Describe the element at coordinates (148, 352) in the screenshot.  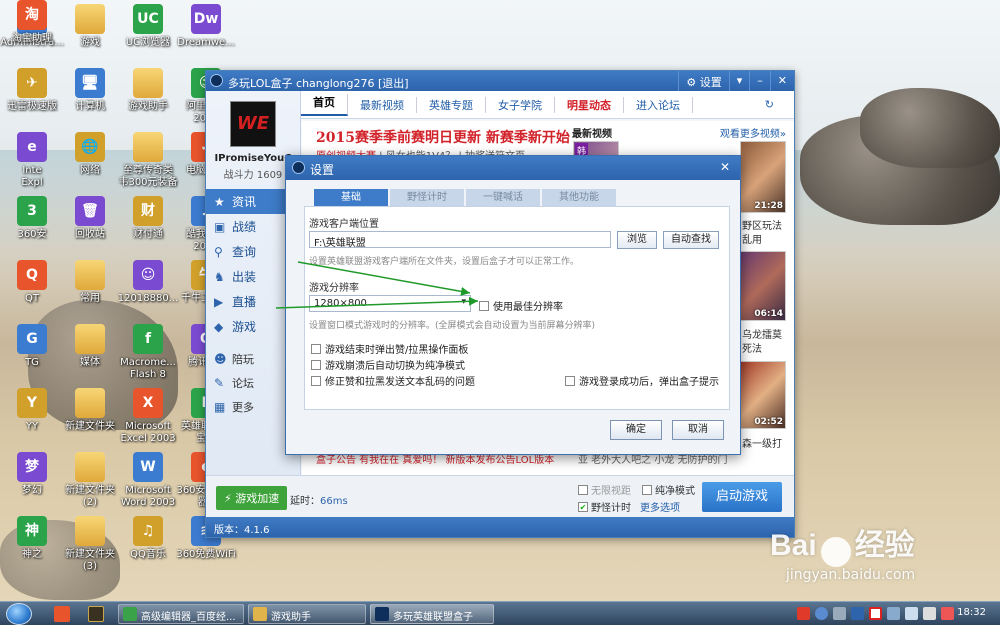
I see `desktop-icon: f Macrome... Flash 8` at that location.